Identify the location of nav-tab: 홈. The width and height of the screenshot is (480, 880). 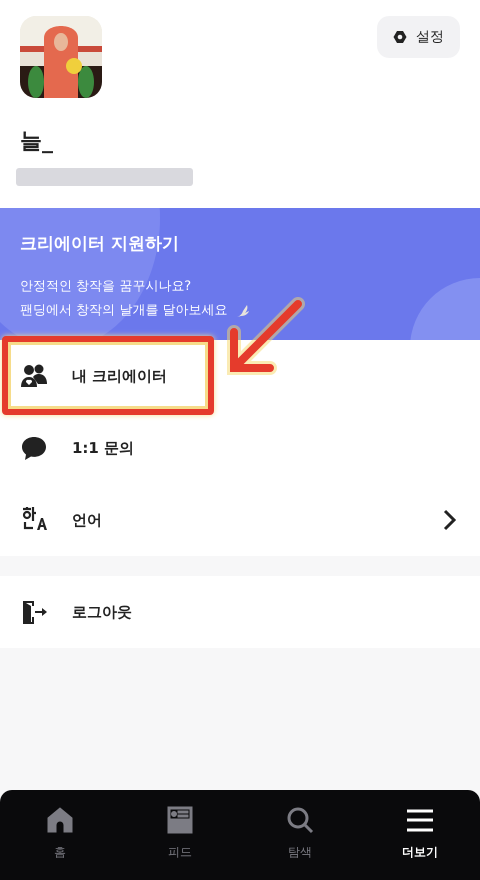
(60, 843).